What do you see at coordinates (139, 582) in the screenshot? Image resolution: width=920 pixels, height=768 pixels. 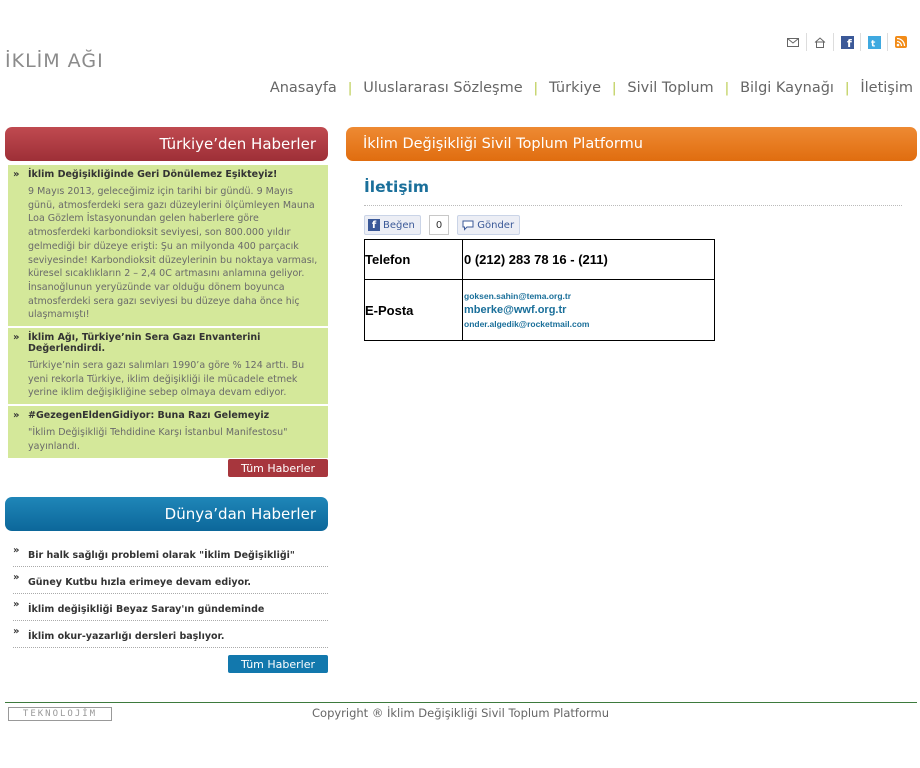 I see `news-title: Güney Kutbu hızla erimeye devam ediyor.` at bounding box center [139, 582].